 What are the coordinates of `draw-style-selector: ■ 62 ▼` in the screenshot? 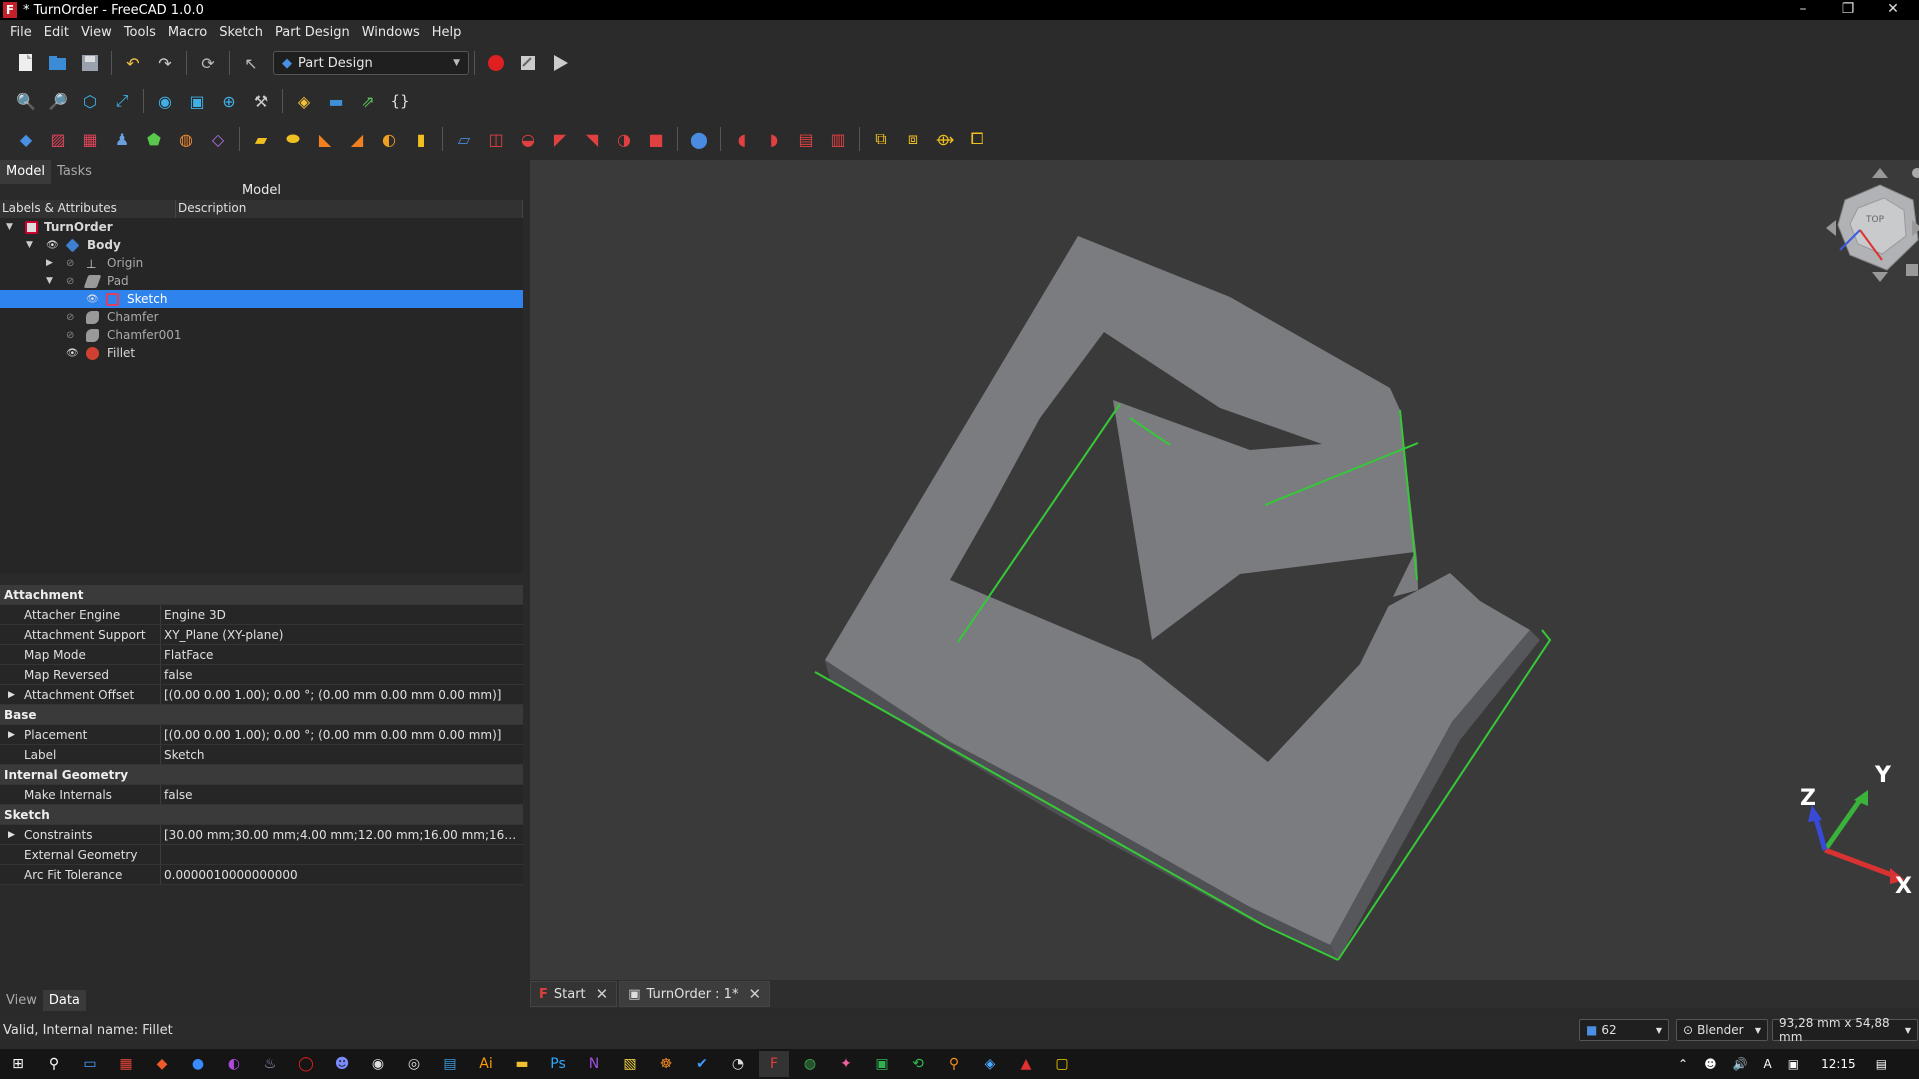 It's located at (1624, 1030).